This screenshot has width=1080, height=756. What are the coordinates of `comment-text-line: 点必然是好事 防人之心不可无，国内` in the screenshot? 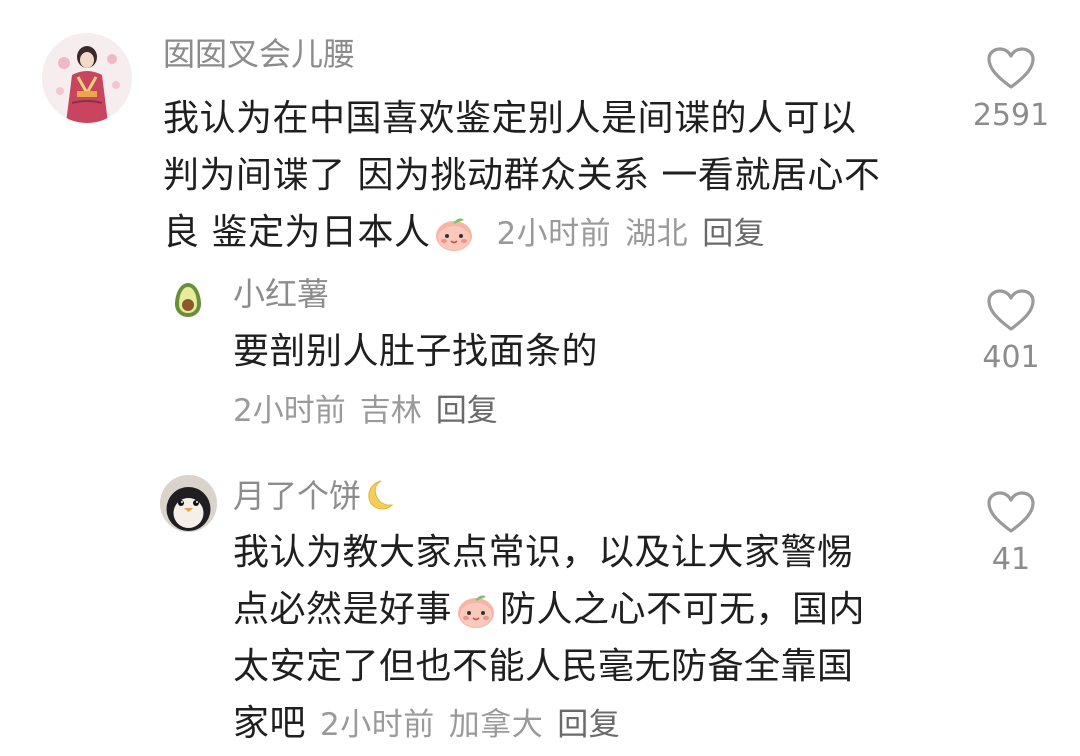 It's located at (593, 609).